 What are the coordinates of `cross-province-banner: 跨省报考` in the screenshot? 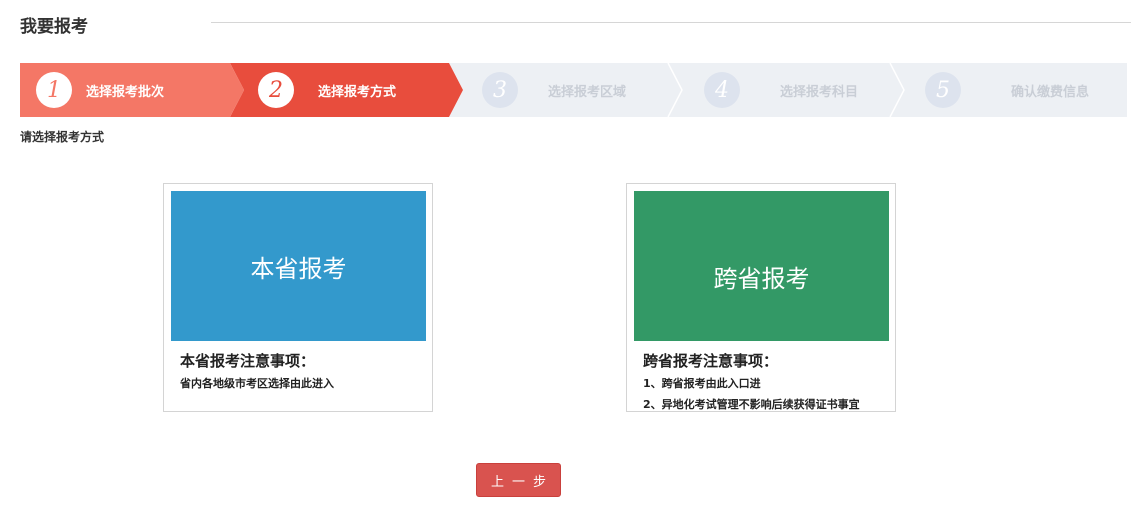 It's located at (761, 266).